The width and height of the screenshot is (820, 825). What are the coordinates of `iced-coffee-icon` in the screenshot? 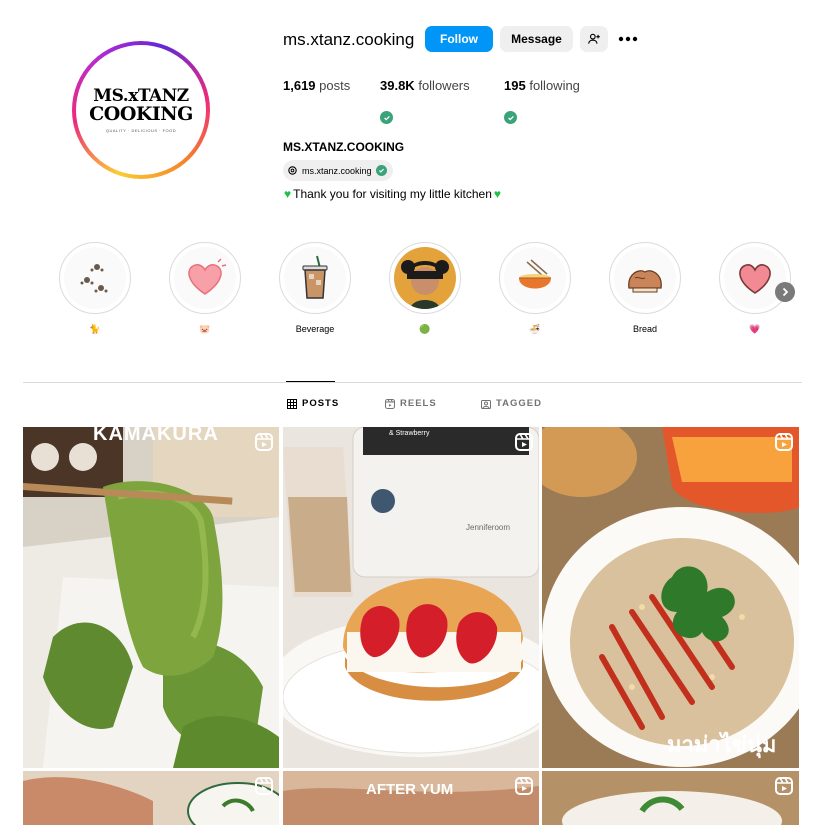 It's located at (315, 278).